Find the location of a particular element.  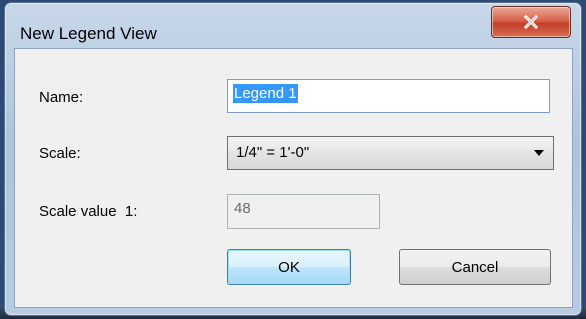

scale-value-label: Scale value 1: is located at coordinates (88, 211).